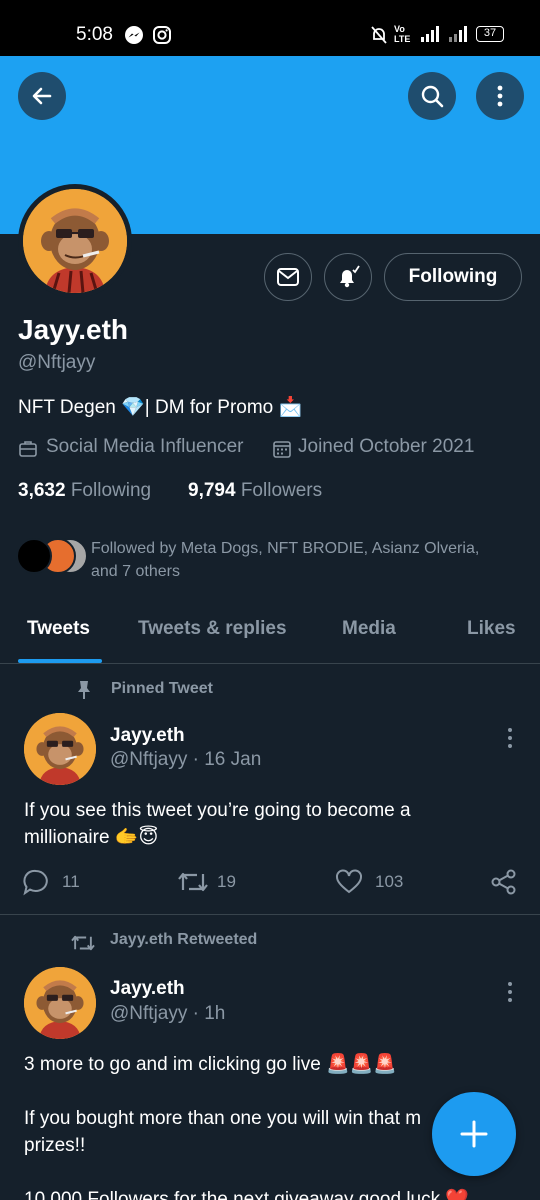 Image resolution: width=540 pixels, height=1200 pixels. I want to click on more-vertical-icon, so click(500, 96).